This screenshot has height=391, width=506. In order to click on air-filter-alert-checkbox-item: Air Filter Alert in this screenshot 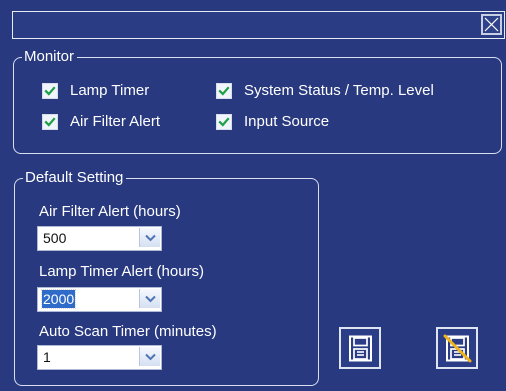, I will do `click(101, 121)`.